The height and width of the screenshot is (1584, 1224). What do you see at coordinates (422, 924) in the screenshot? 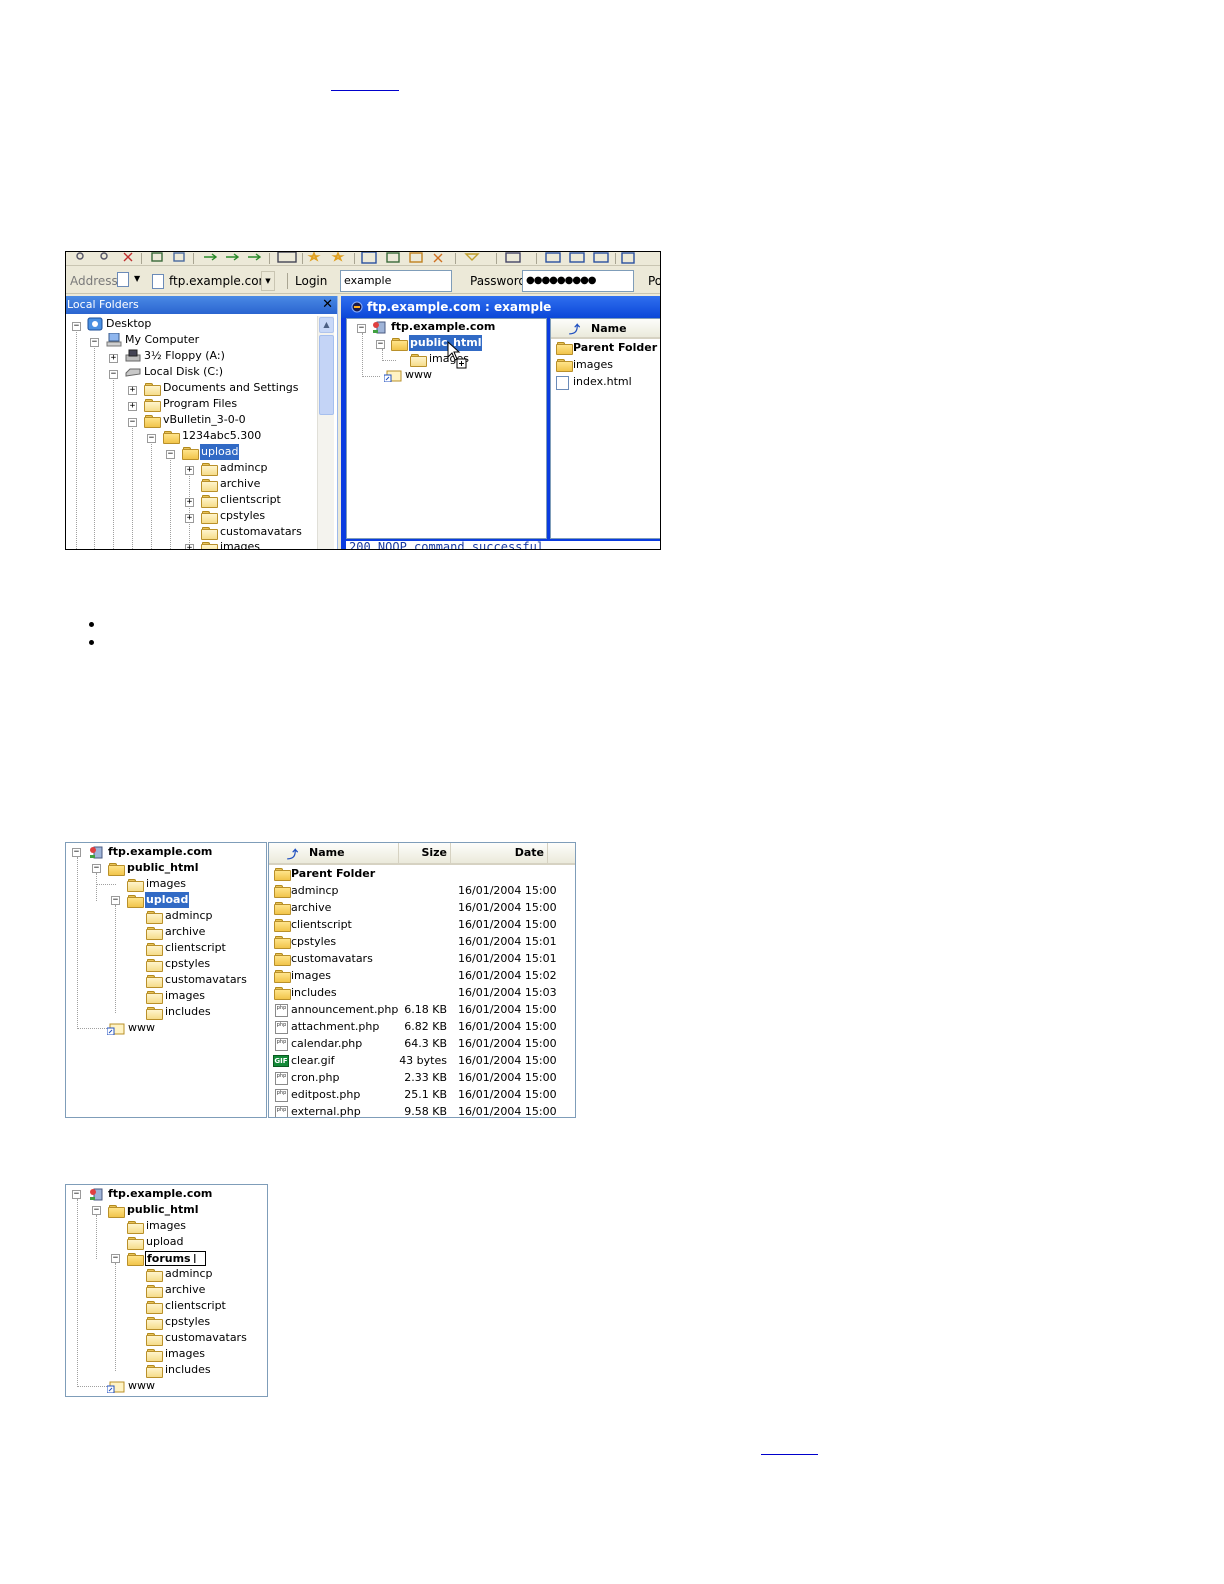
I see `table-row: clientscript 16/01/2004 15:00` at bounding box center [422, 924].